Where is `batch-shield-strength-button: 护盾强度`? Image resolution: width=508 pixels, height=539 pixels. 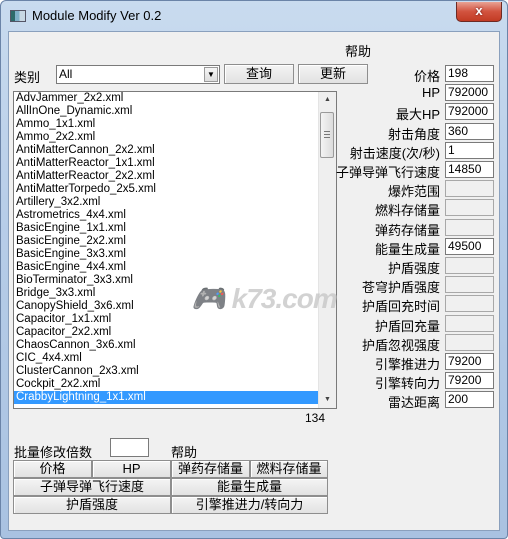
batch-shield-strength-button: 护盾强度 is located at coordinates (92, 505).